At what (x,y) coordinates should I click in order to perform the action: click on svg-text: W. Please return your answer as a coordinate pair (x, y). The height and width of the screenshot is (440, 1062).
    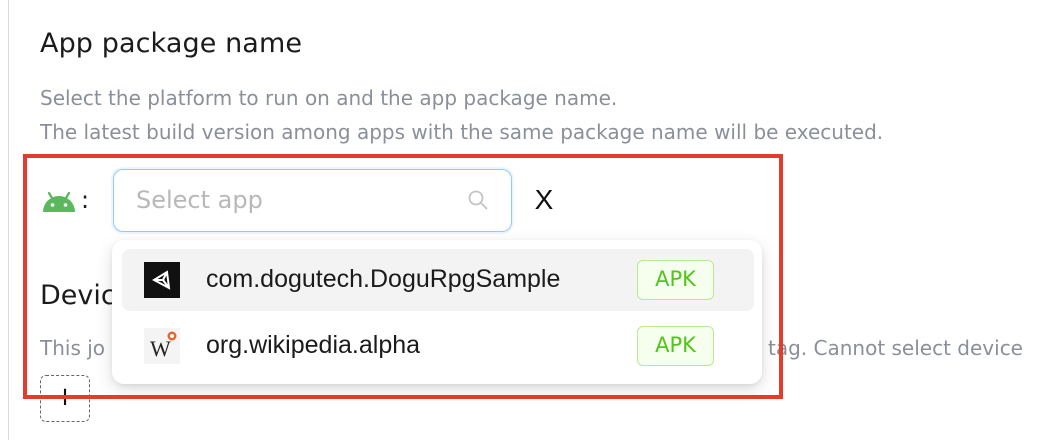
    Looking at the image, I should click on (160, 348).